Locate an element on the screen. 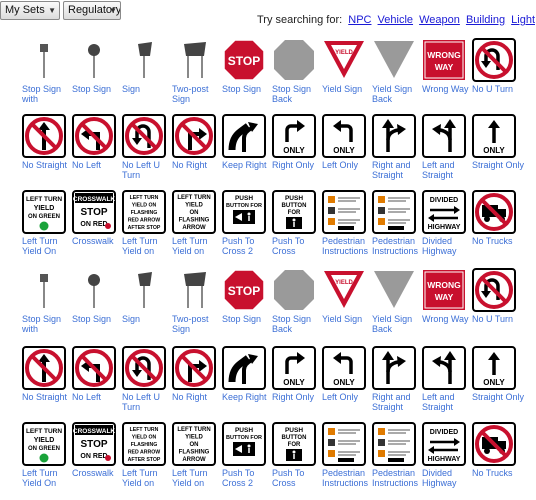  svg-text: LEFT TURN is located at coordinates (144, 430).